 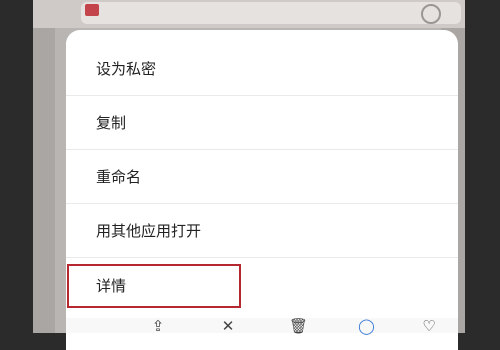 What do you see at coordinates (298, 326) in the screenshot?
I see `delete-icon: 🗑` at bounding box center [298, 326].